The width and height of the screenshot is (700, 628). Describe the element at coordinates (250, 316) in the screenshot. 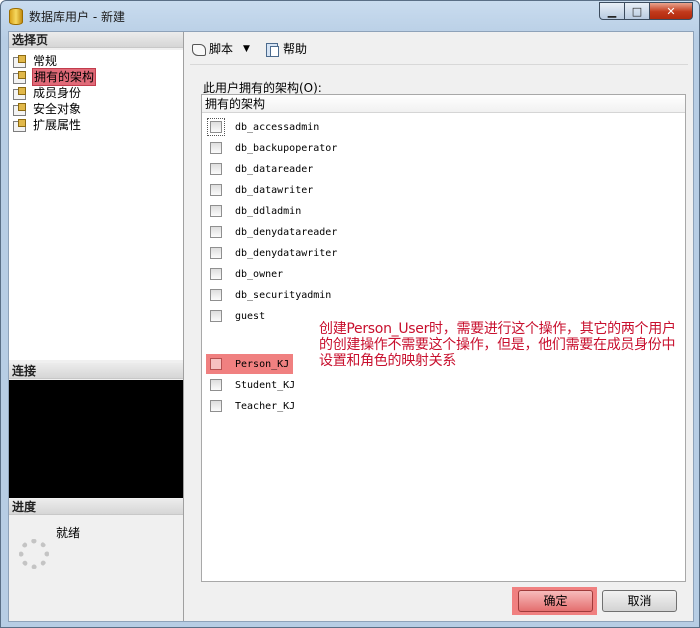

I see `schema-name: guest` at that location.